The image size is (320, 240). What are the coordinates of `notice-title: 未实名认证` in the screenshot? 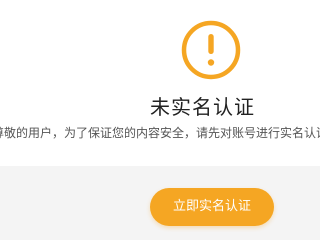 It's located at (202, 107).